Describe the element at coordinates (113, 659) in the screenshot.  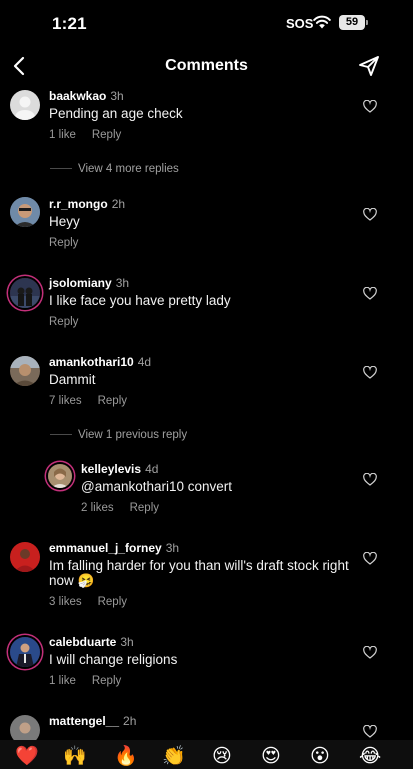
I see `comment-text: I will change religions` at that location.